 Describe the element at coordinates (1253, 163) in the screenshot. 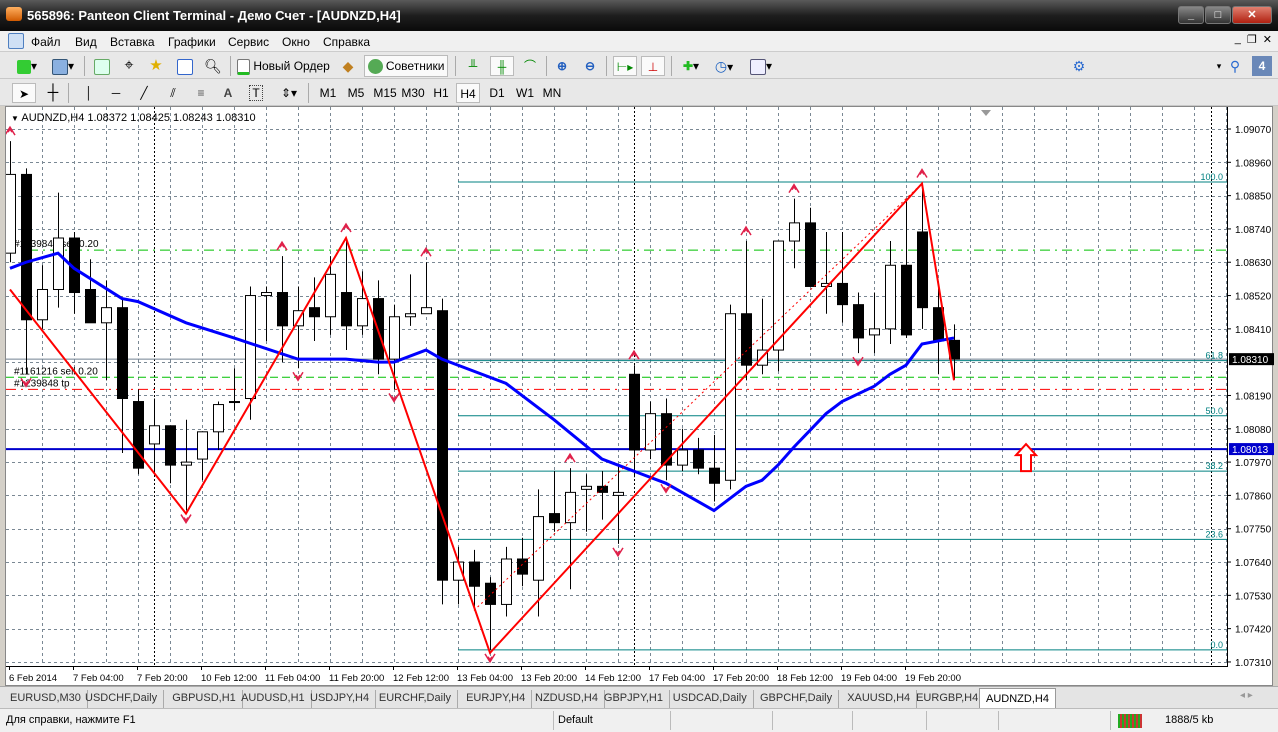

I see `price-axis-label: 1.08960` at that location.